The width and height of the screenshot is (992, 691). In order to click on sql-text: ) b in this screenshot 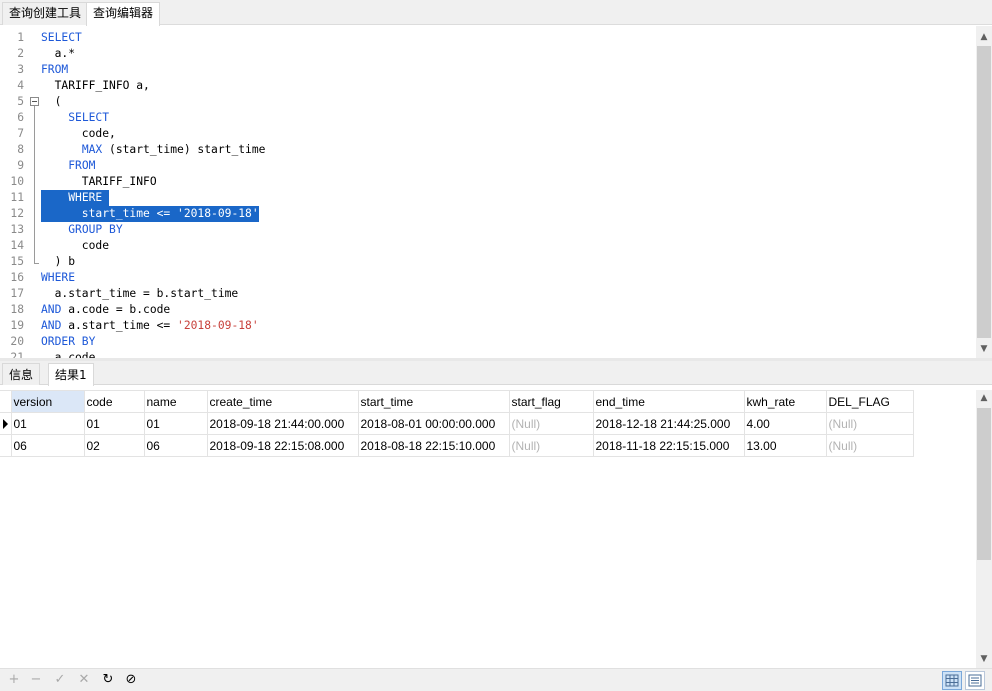, I will do `click(58, 261)`.